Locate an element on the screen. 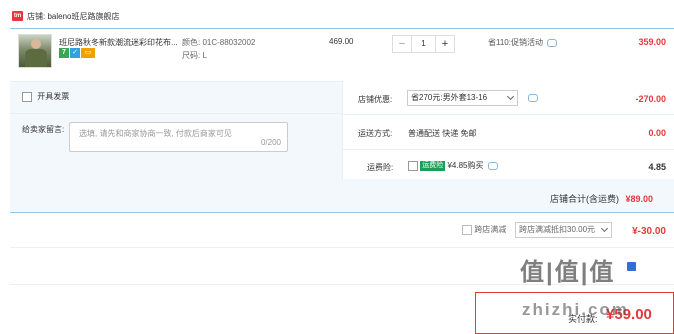 Image resolution: width=674 pixels, height=334 pixels. invoice-label: 开具发票 is located at coordinates (53, 96).